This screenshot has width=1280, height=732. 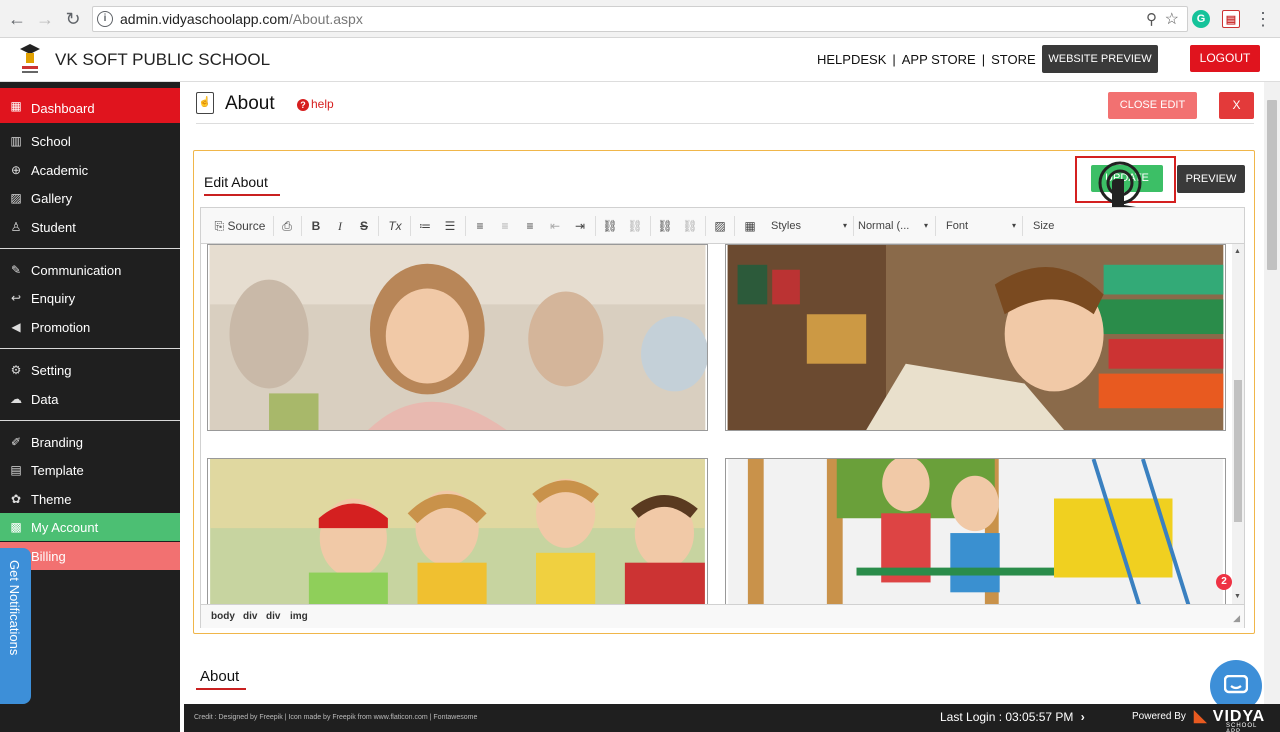 I want to click on sidebar-item-label: Theme, so click(x=51, y=499).